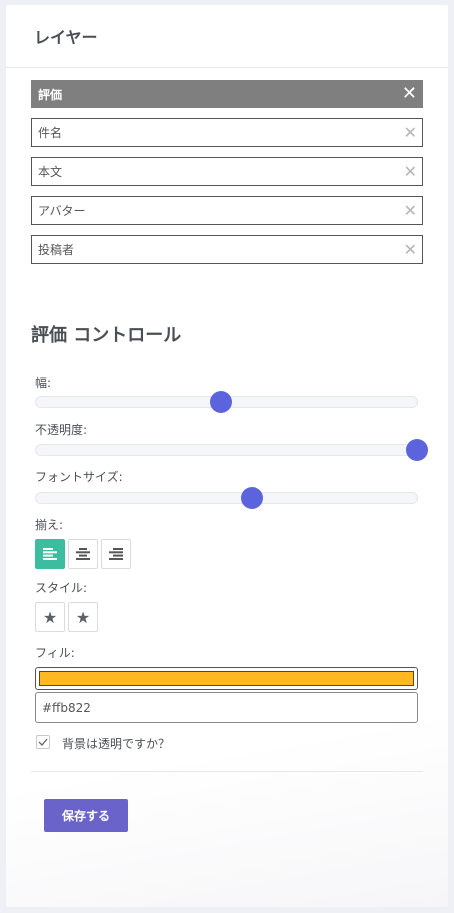  What do you see at coordinates (226, 707) in the screenshot?
I see `fill-hex-input` at bounding box center [226, 707].